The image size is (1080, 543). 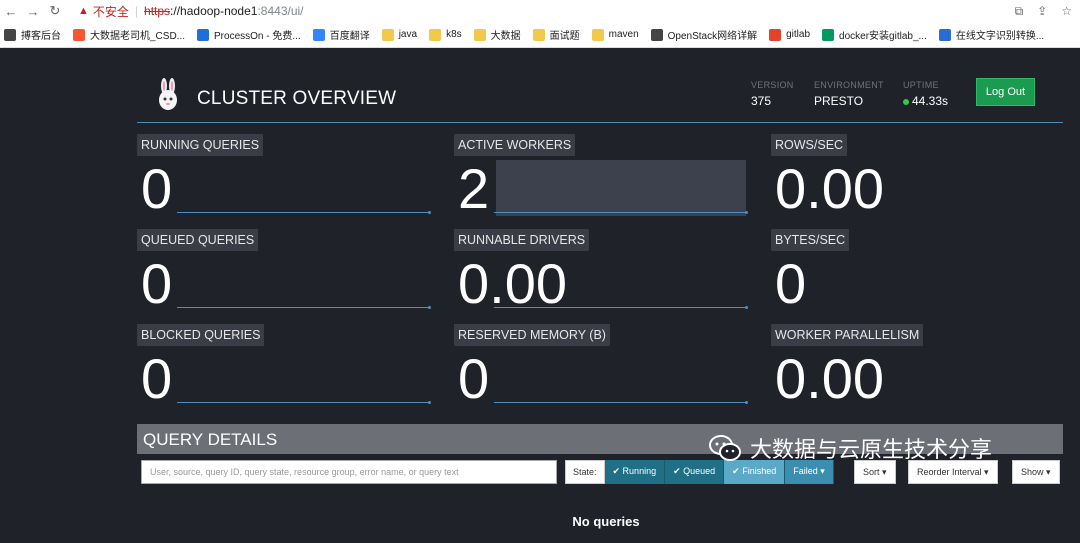 I want to click on stat-label: WORKER PARALLELISM, so click(x=847, y=335).